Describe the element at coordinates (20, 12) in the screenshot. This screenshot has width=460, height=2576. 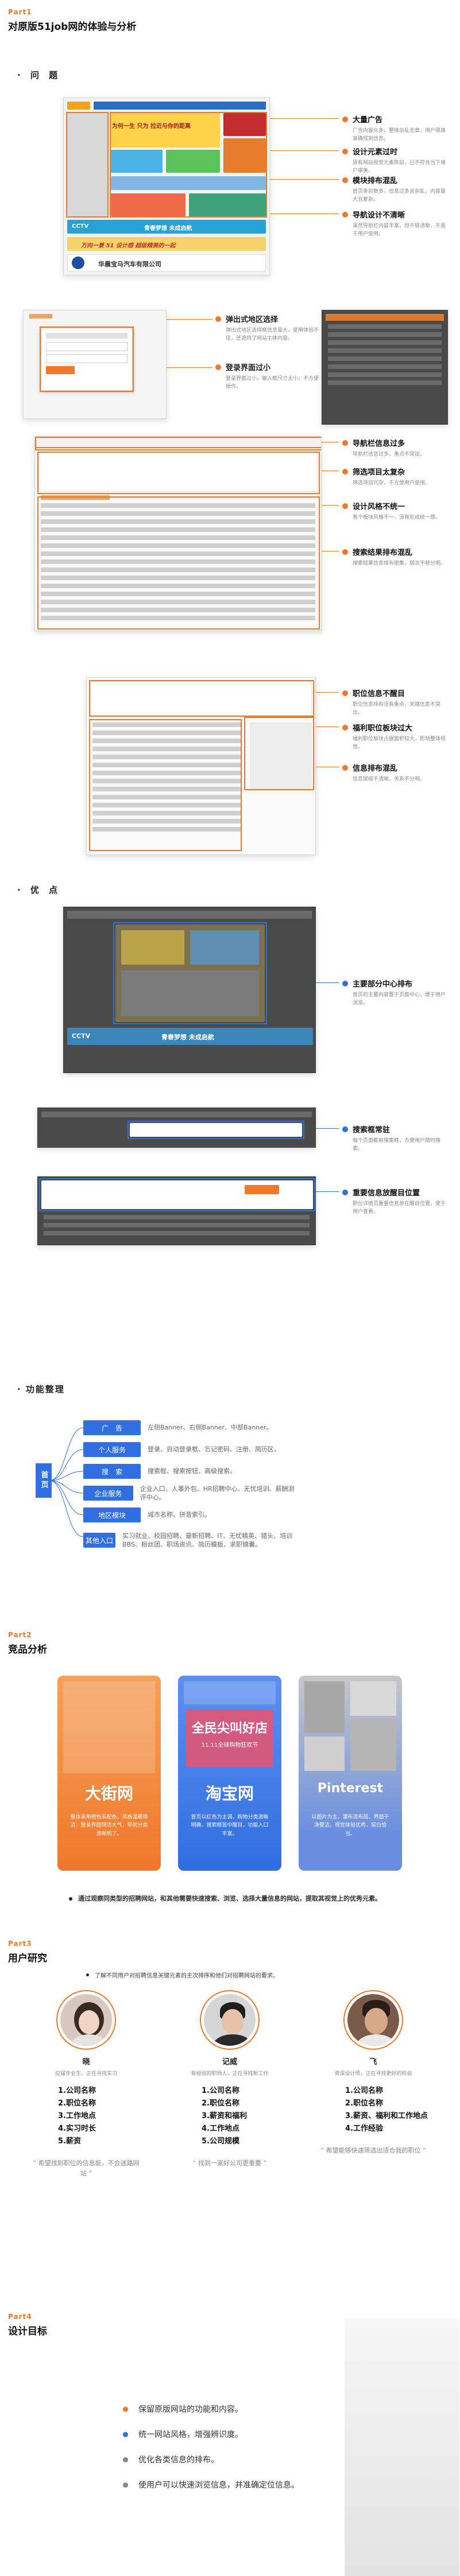
I see `part1-tag: Part1` at that location.